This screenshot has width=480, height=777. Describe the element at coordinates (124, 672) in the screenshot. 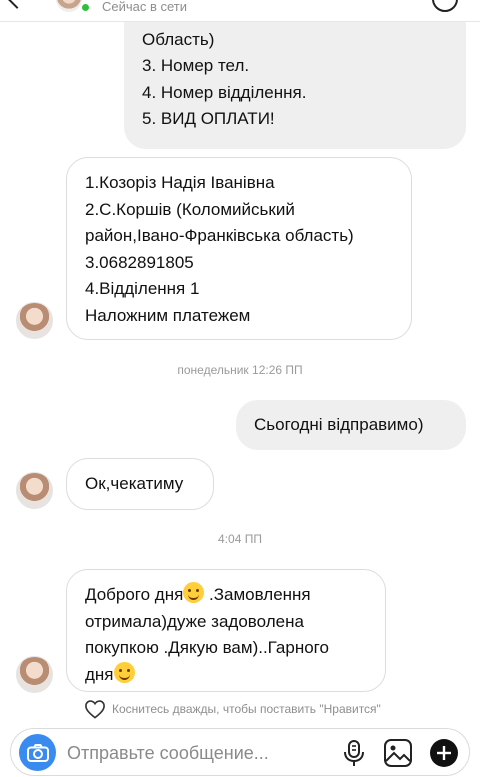

I see `smiling-face-emoji-icon` at that location.